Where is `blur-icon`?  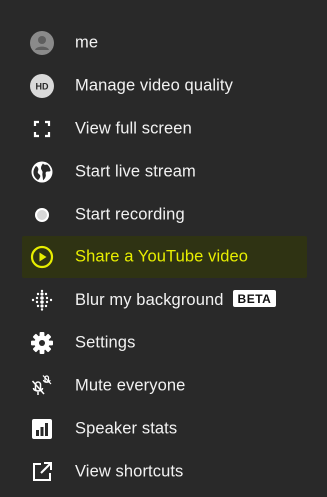
blur-icon is located at coordinates (42, 300).